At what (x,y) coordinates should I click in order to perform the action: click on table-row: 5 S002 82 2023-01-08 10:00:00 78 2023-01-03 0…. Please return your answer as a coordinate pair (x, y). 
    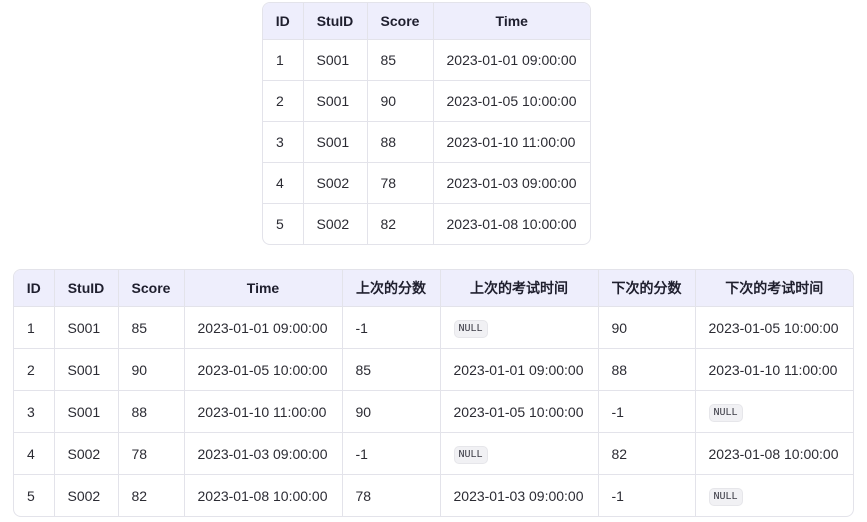
    Looking at the image, I should click on (433, 495).